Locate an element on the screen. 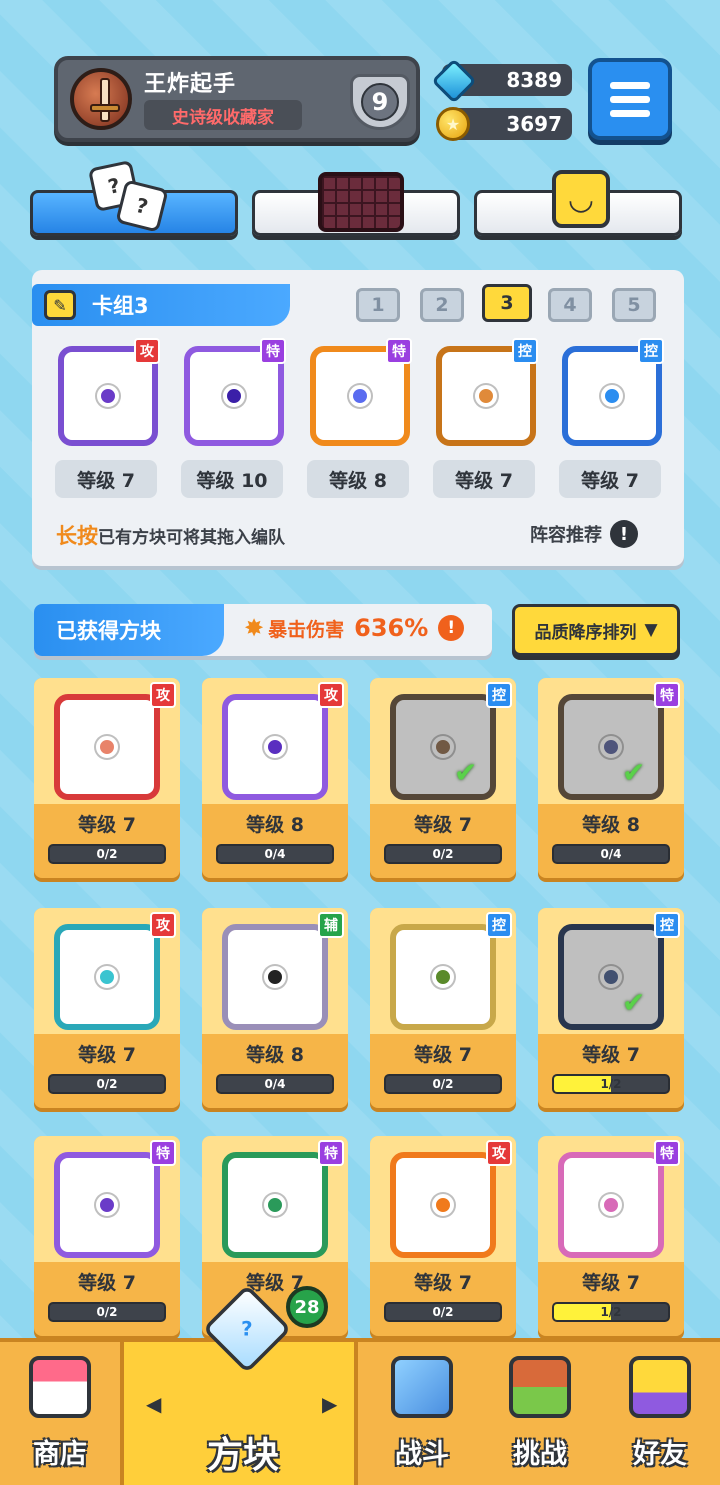  avatar is located at coordinates (101, 99).